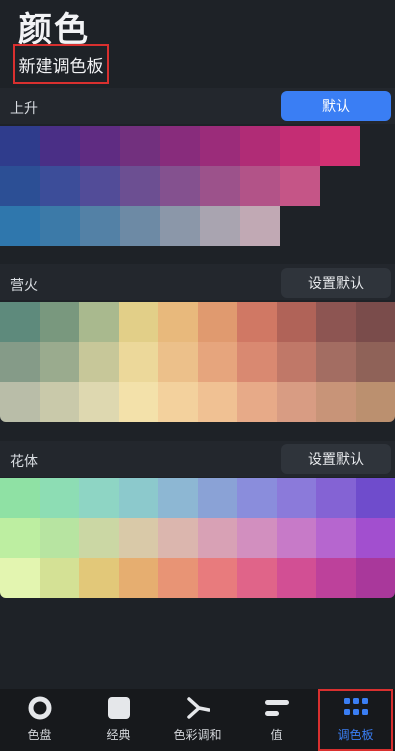  I want to click on tab-label: 经典, so click(118, 735).